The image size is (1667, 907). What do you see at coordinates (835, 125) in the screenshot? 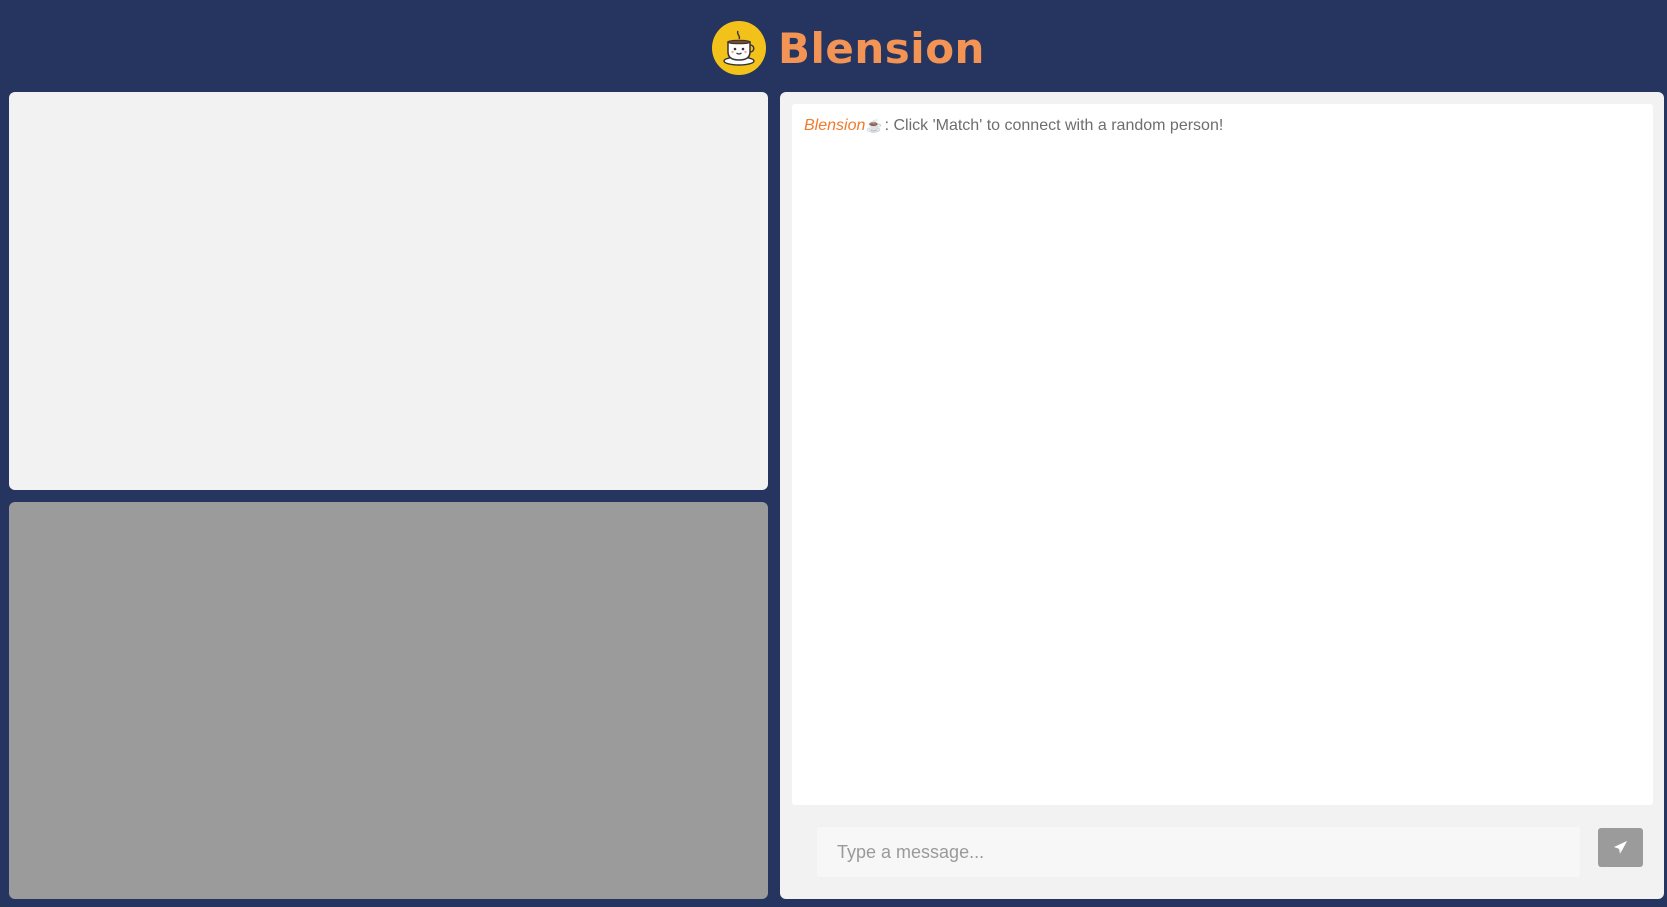
I see `message-sender: Blension` at bounding box center [835, 125].